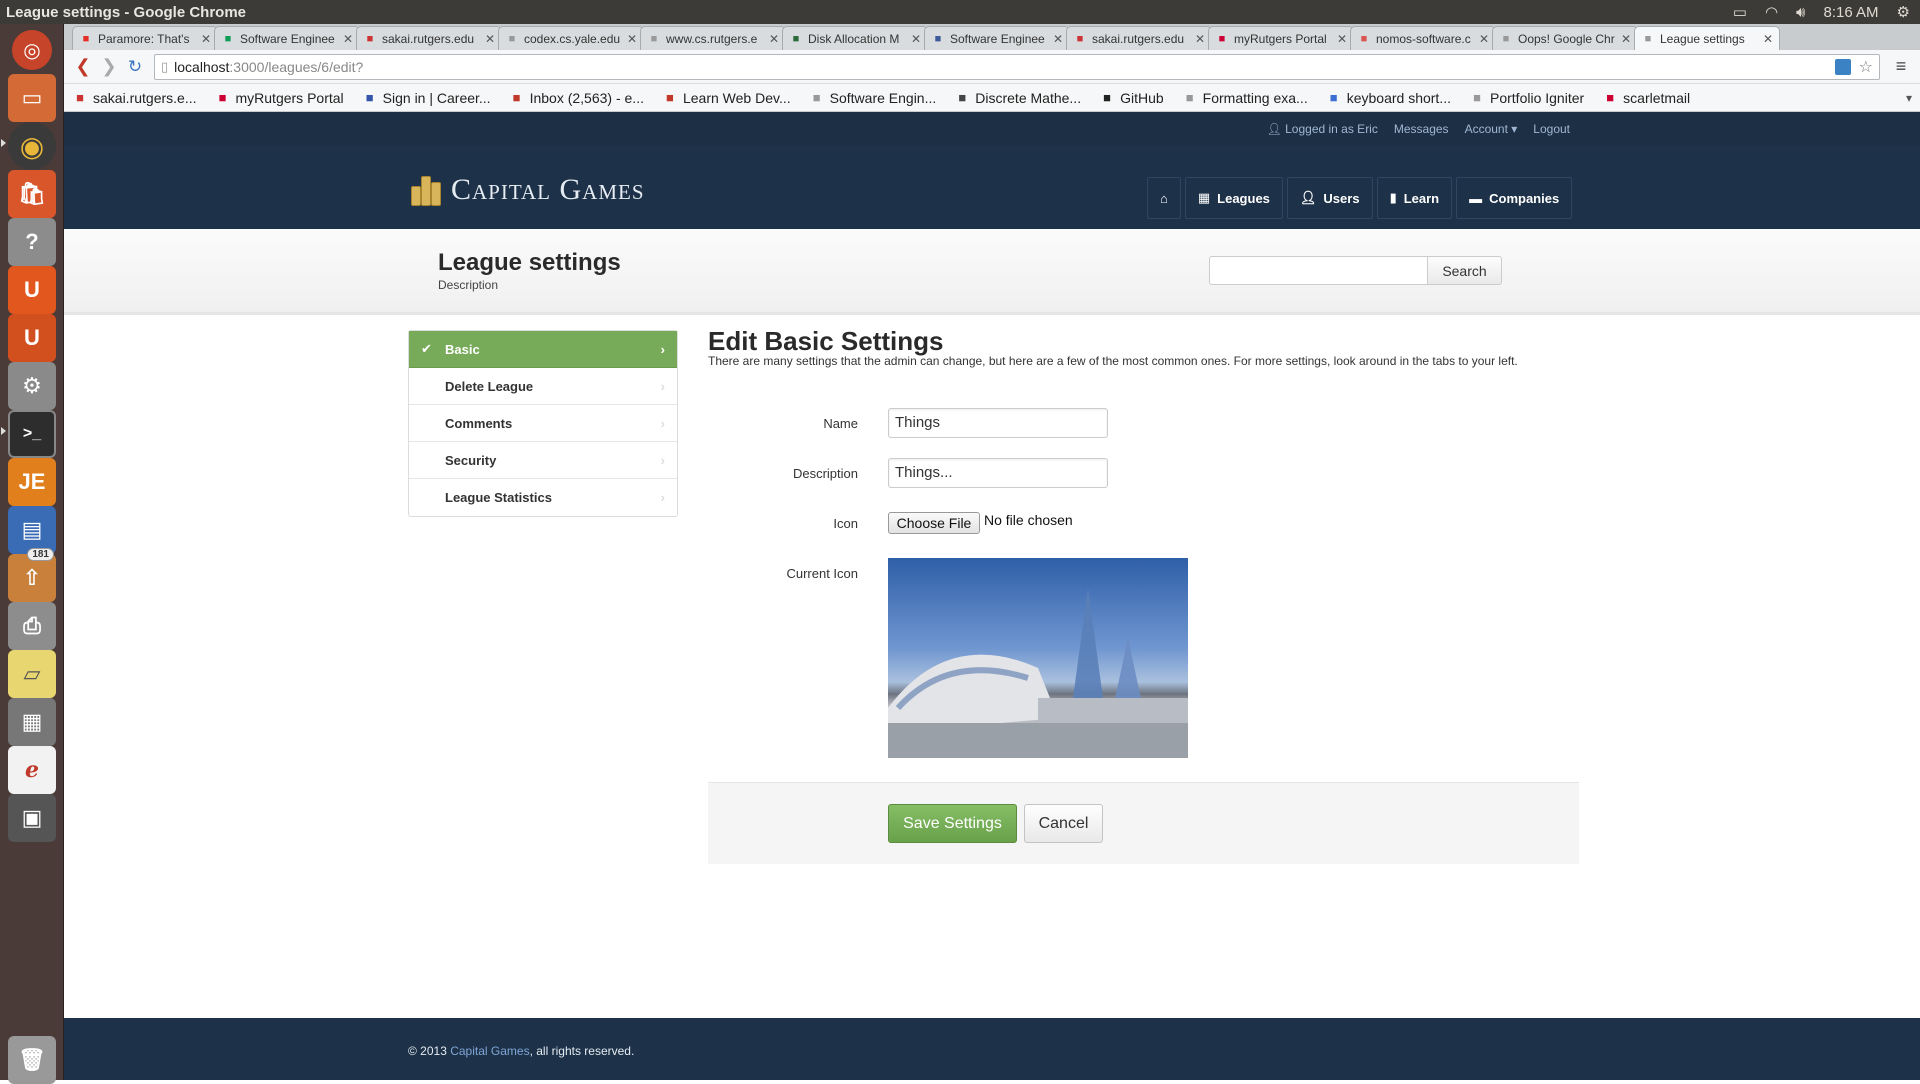 The width and height of the screenshot is (1920, 1084). What do you see at coordinates (489, 1051) in the screenshot?
I see `footer-brand-link: Capital Games` at bounding box center [489, 1051].